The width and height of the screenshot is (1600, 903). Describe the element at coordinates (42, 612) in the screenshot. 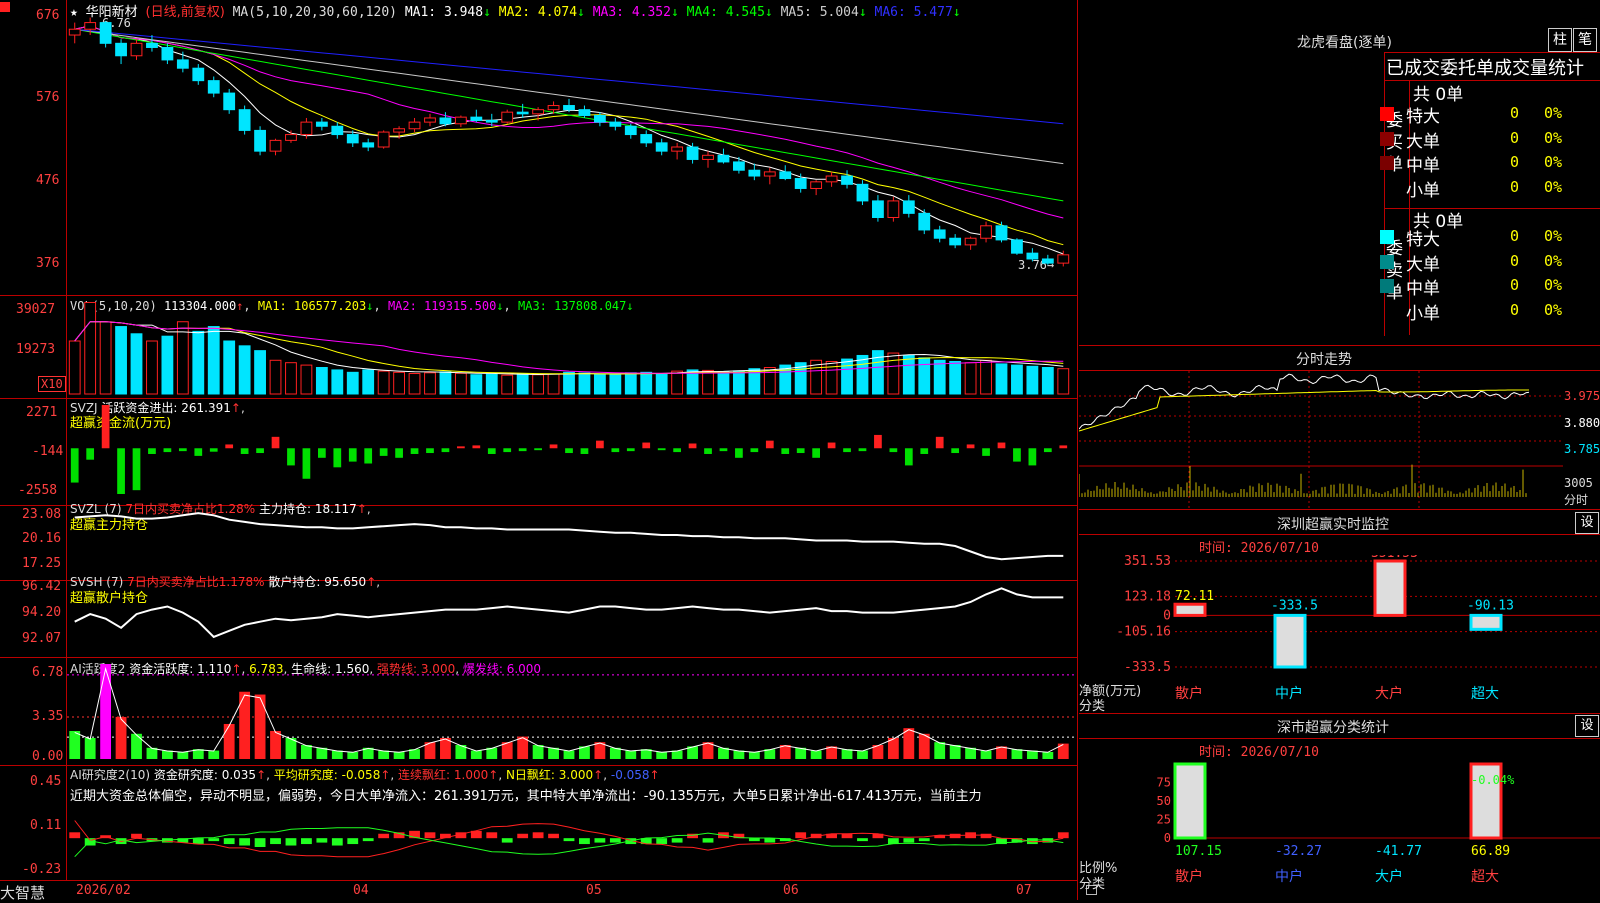

I see `svsh-axis-label: 94.20` at that location.